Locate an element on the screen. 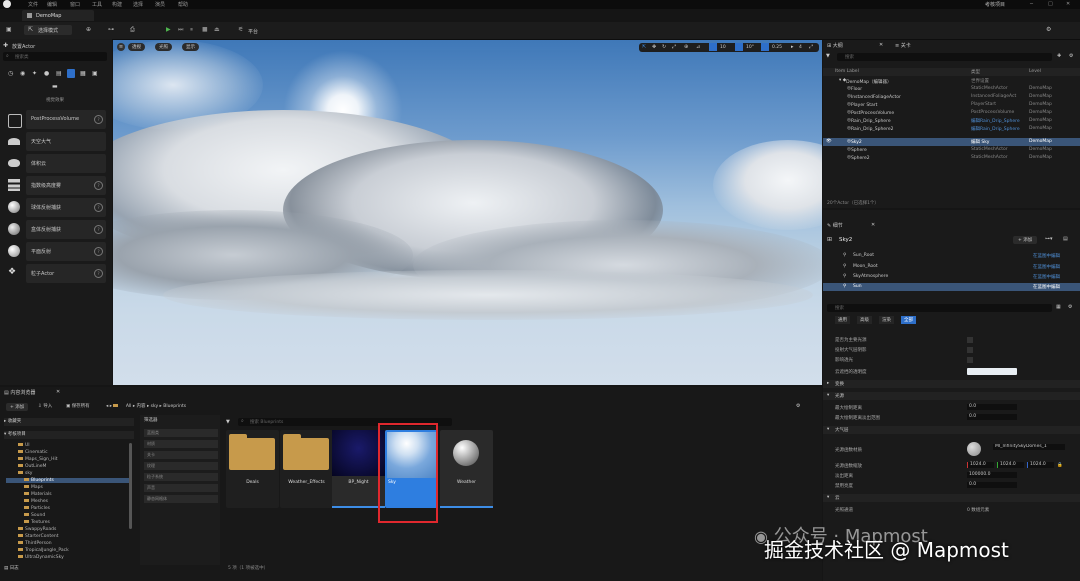 The image size is (1080, 581). component-row: ⚲ Moon_Root 在蓝图中编辑 is located at coordinates (951, 267).